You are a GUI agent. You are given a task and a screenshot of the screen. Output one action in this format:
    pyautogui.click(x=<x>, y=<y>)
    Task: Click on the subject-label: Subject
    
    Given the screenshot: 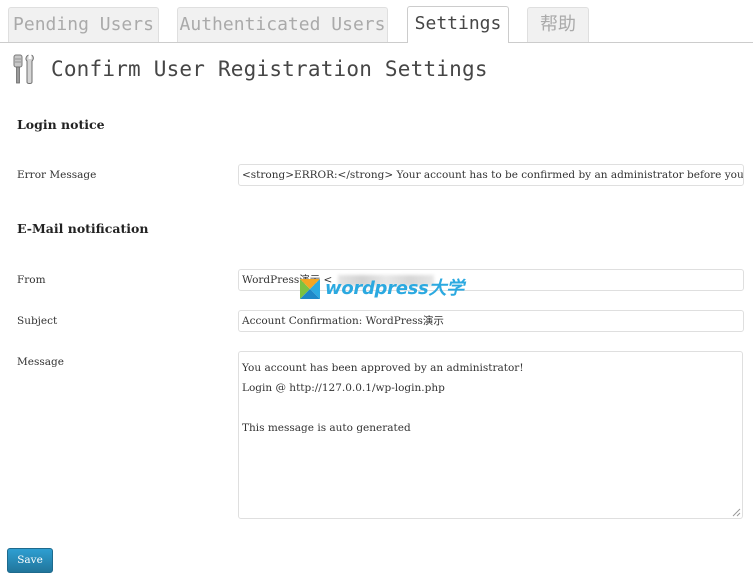 What is the action you would take?
    pyautogui.click(x=37, y=321)
    